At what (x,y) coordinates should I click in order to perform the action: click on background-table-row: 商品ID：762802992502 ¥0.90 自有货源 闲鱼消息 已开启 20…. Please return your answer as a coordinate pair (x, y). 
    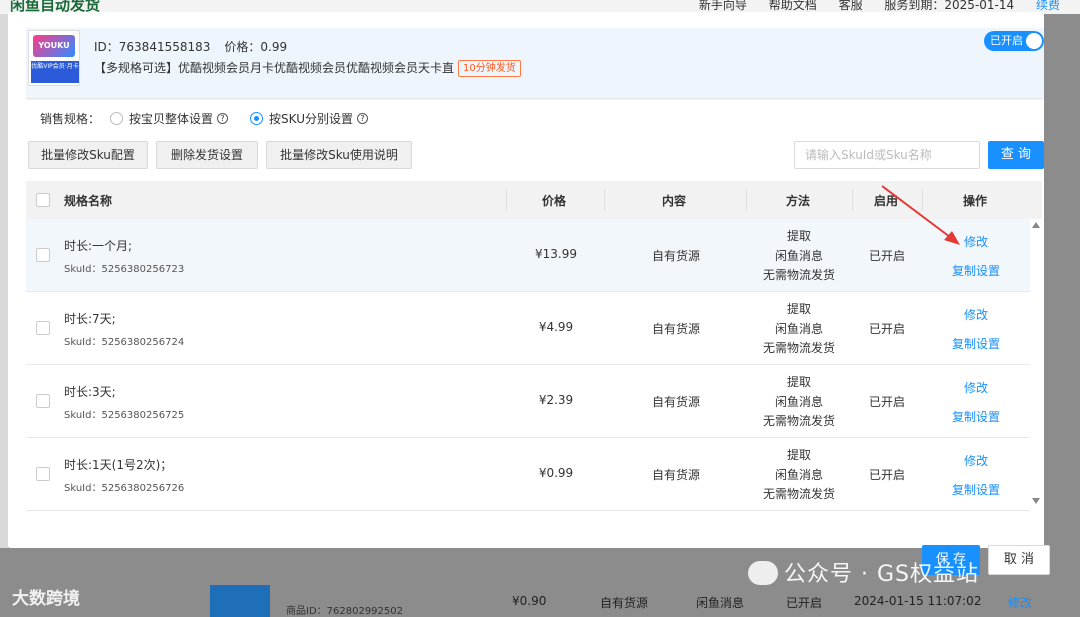
    Looking at the image, I should click on (630, 601).